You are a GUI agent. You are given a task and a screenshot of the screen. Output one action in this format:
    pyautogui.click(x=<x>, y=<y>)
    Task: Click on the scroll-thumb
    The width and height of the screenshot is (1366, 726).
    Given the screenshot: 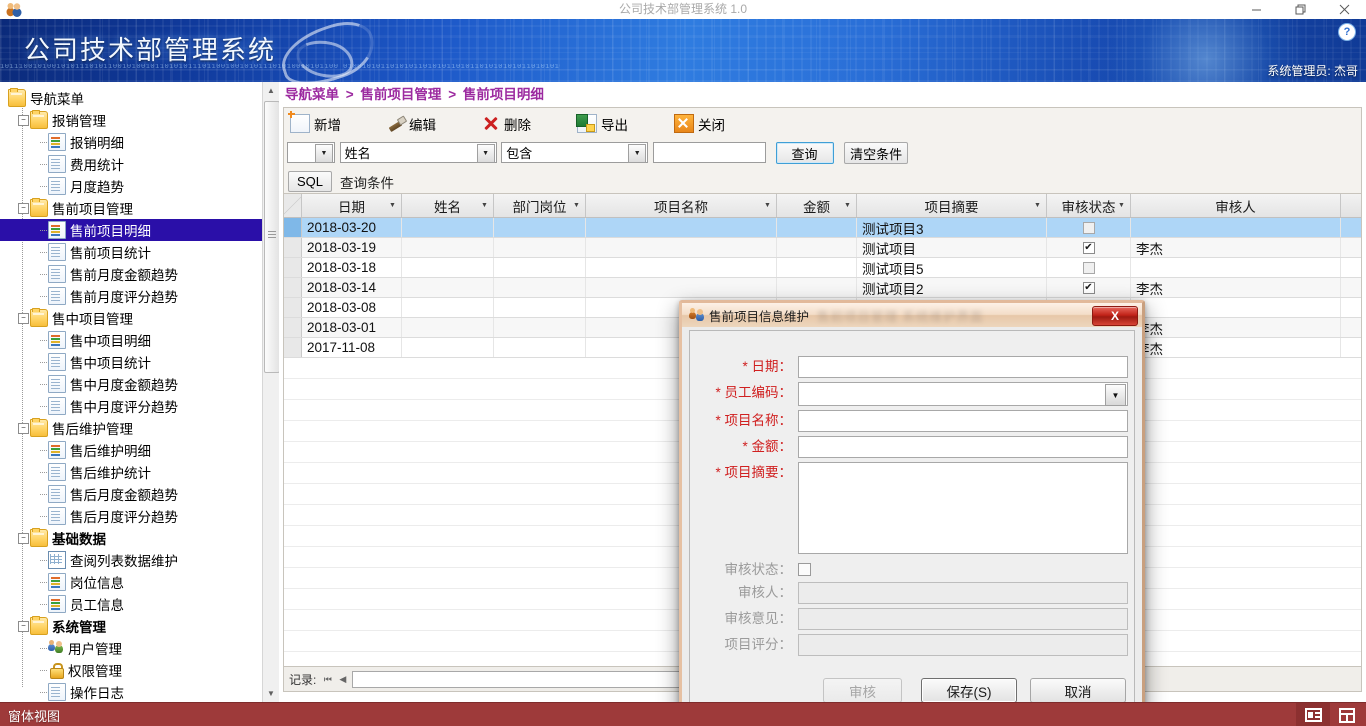 What is the action you would take?
    pyautogui.click(x=272, y=237)
    